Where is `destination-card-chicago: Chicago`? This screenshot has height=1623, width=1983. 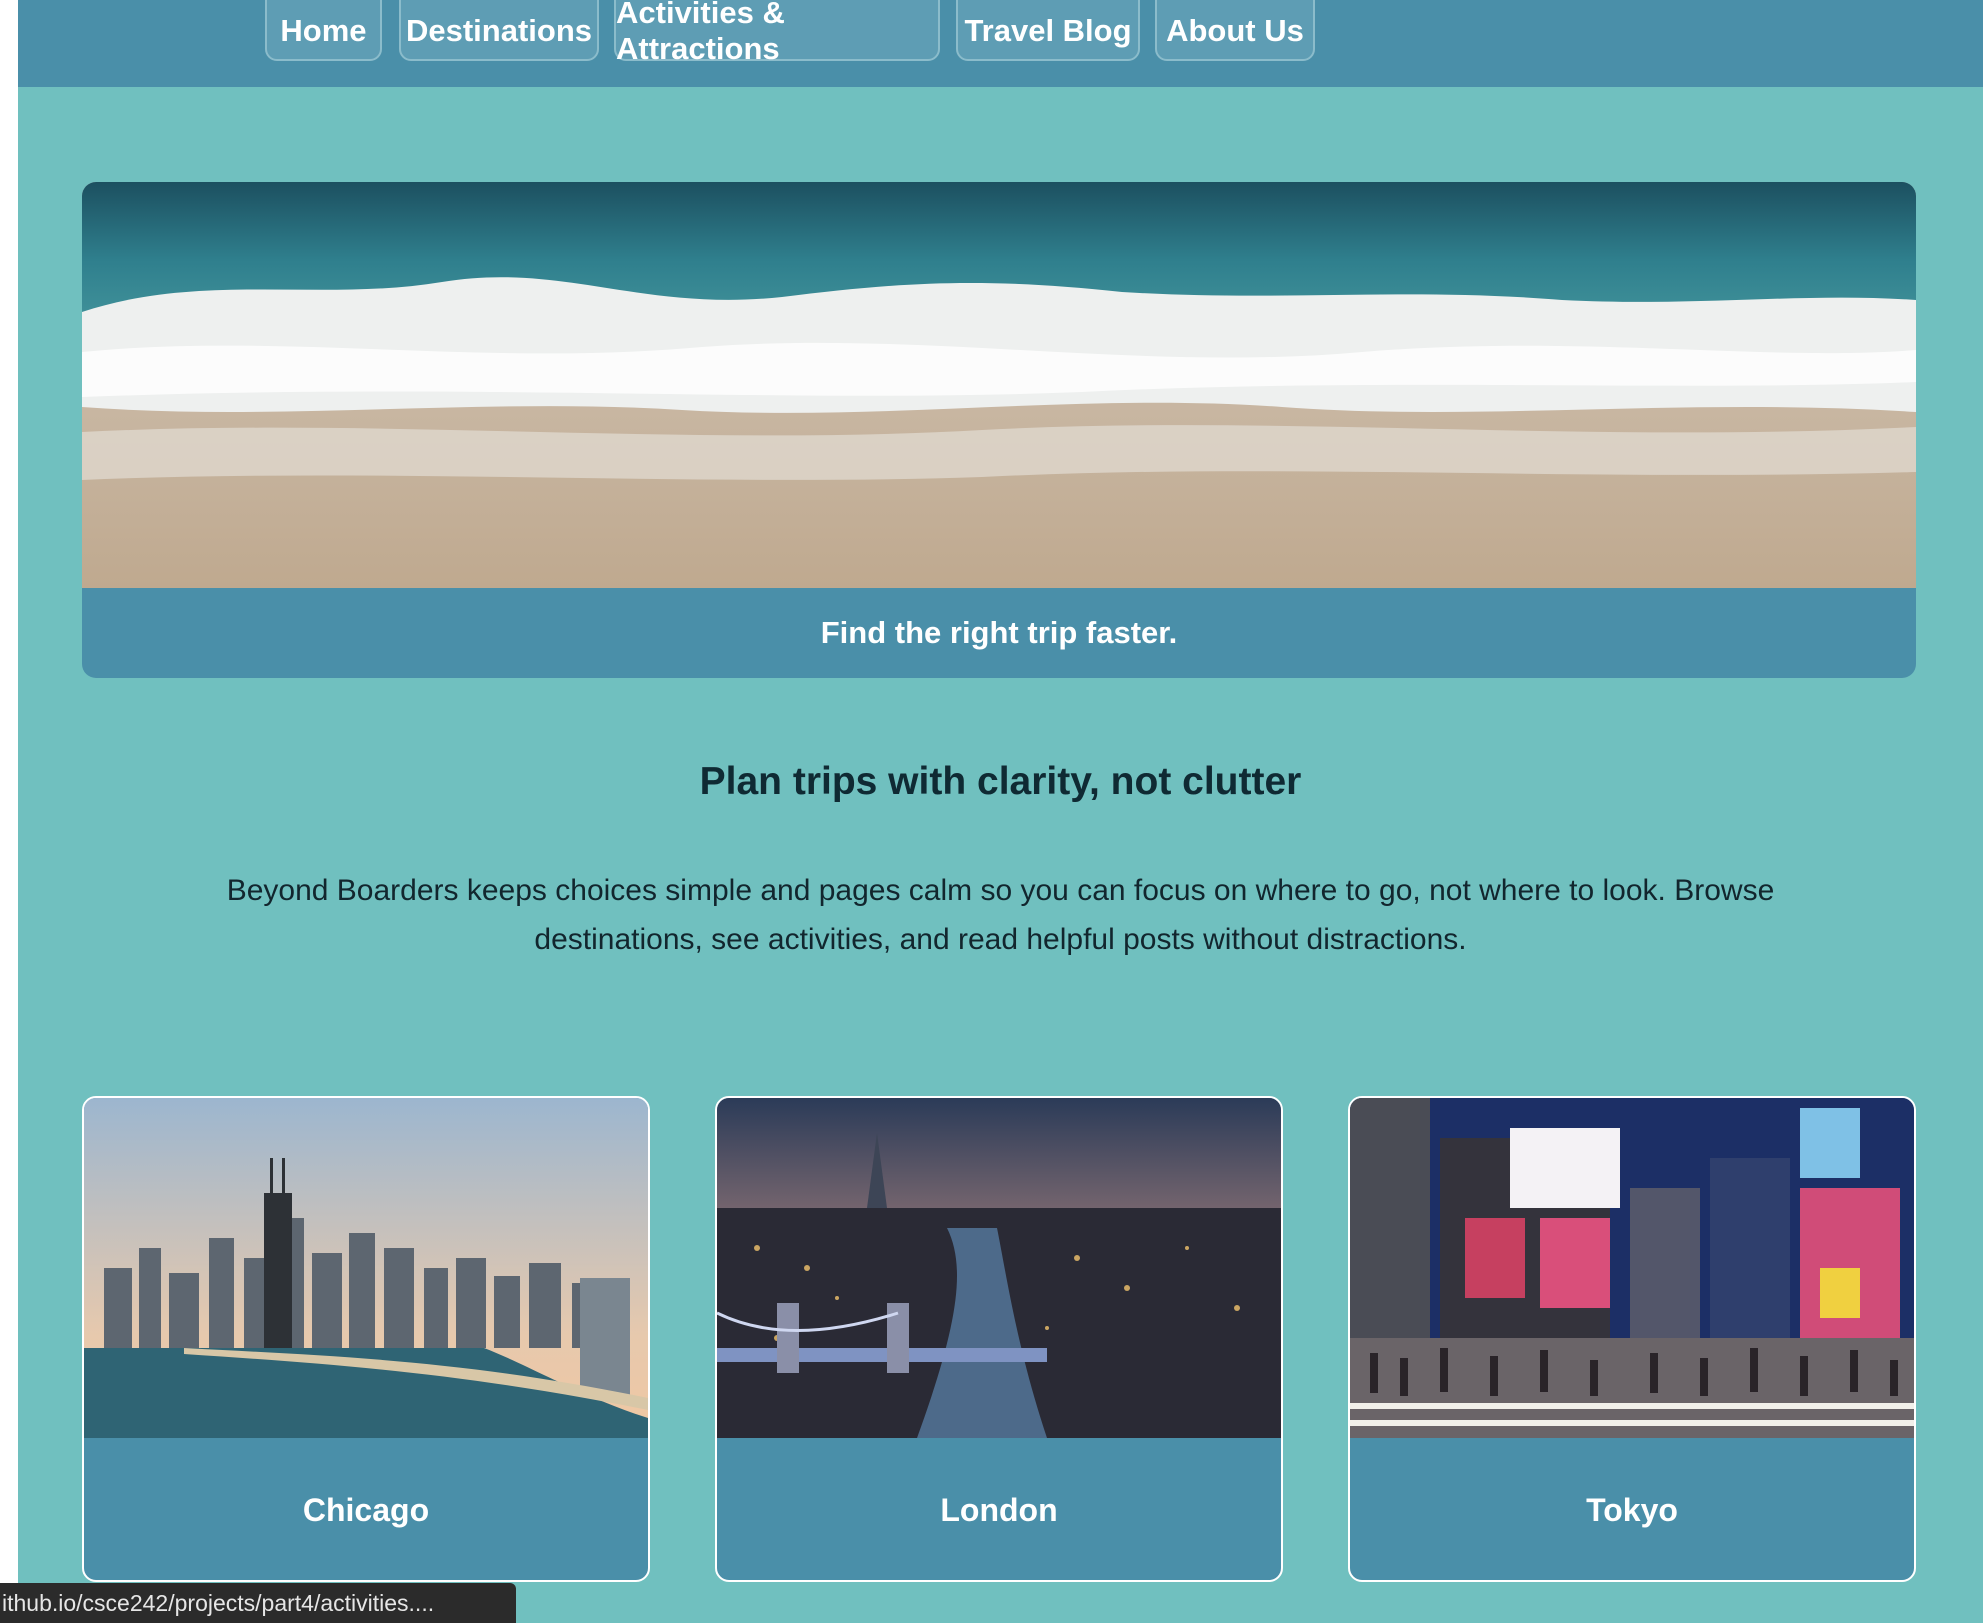
destination-card-chicago: Chicago is located at coordinates (366, 1339).